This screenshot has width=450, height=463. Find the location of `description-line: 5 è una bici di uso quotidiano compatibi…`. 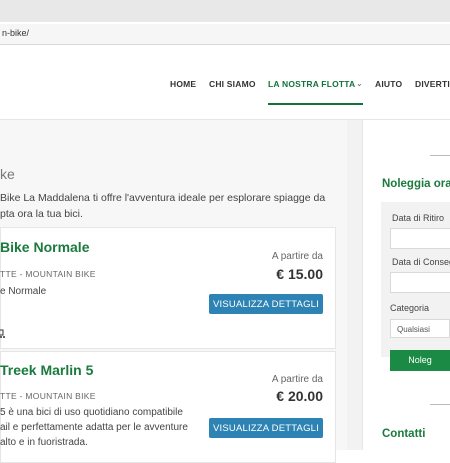

description-line: 5 è una bici di uso quotidiano compatibi… is located at coordinates (91, 412).